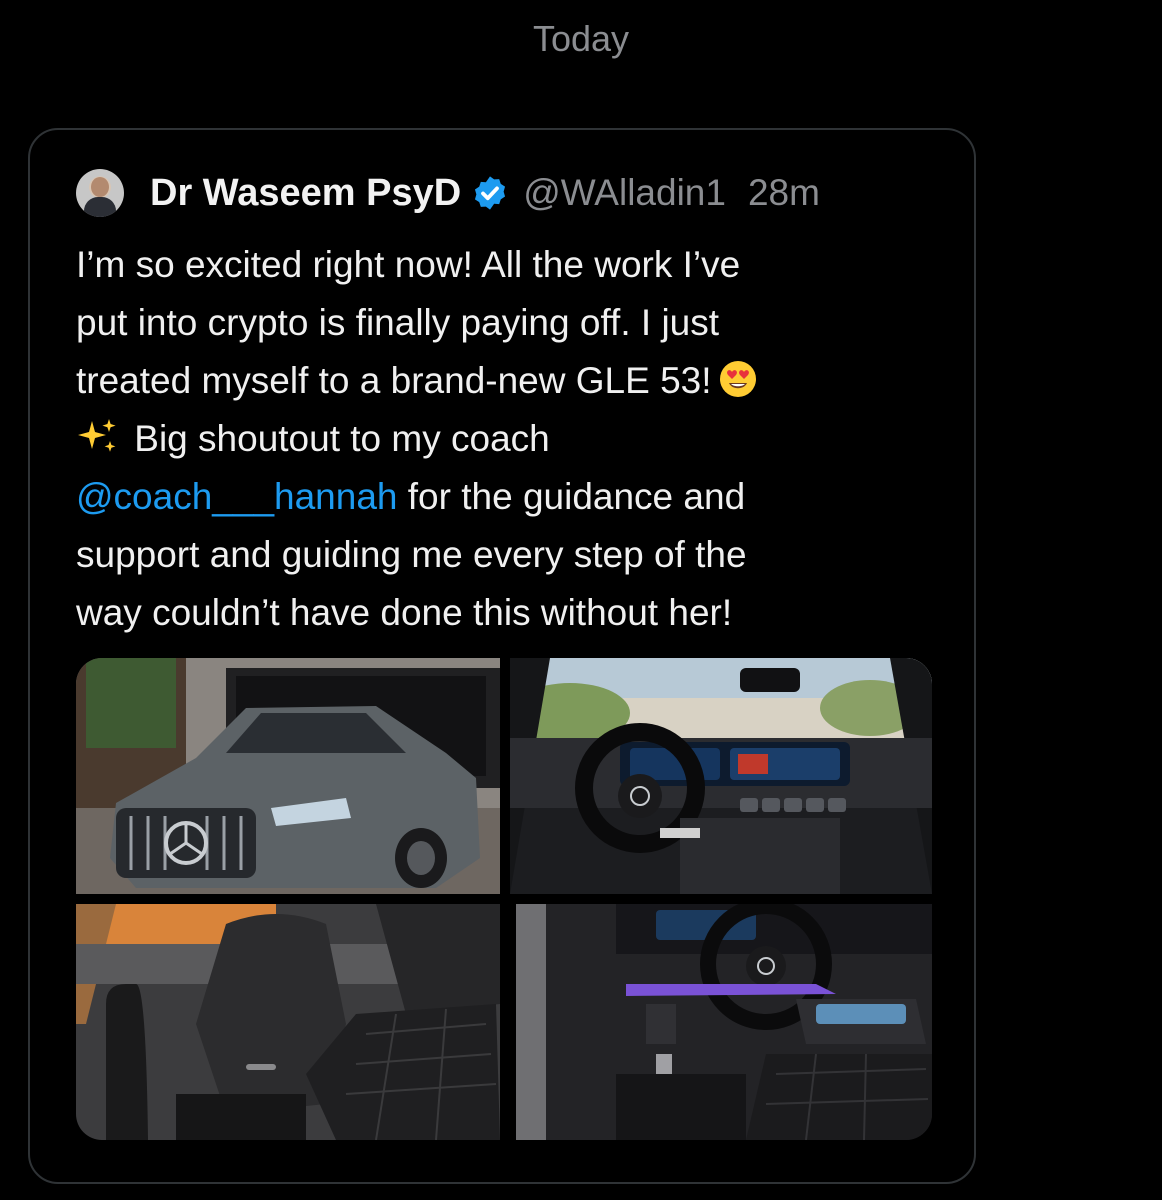  I want to click on photo-dashboard-interior, so click(721, 776).